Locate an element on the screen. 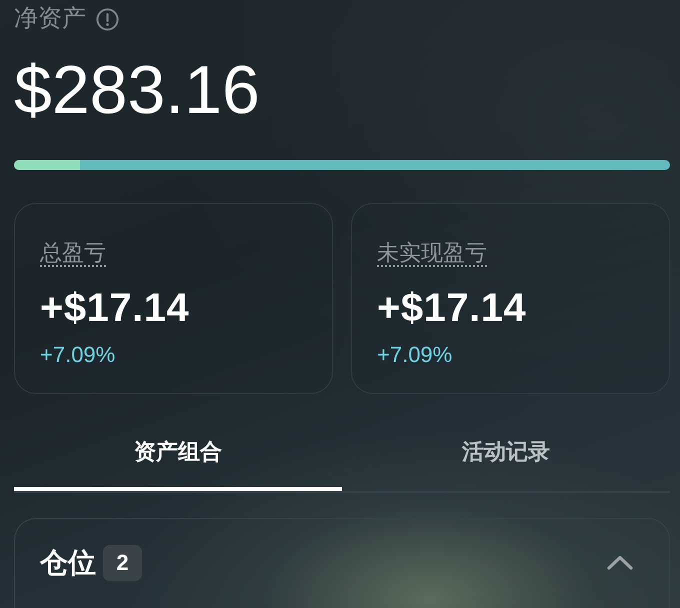  net-worth-title: 净资产 is located at coordinates (50, 19).